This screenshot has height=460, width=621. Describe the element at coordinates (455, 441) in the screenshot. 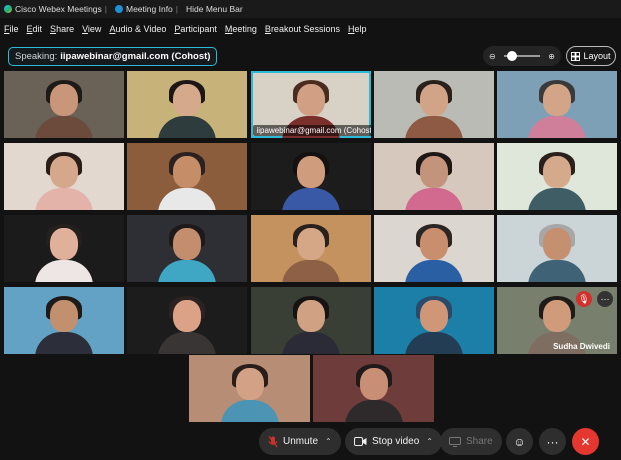

I see `share-screen-icon` at that location.